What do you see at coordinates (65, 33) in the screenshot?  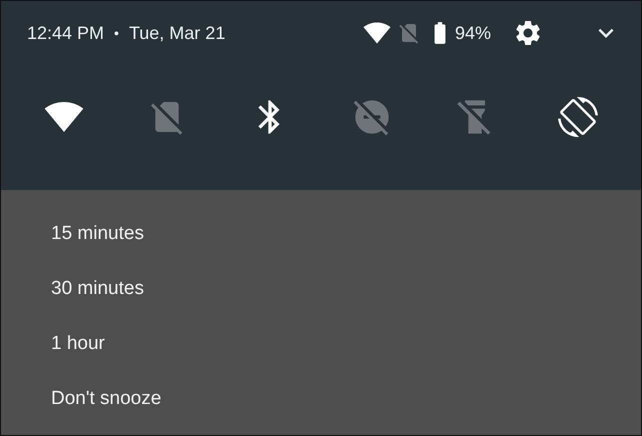 I see `clock-time: 12:44 PM` at bounding box center [65, 33].